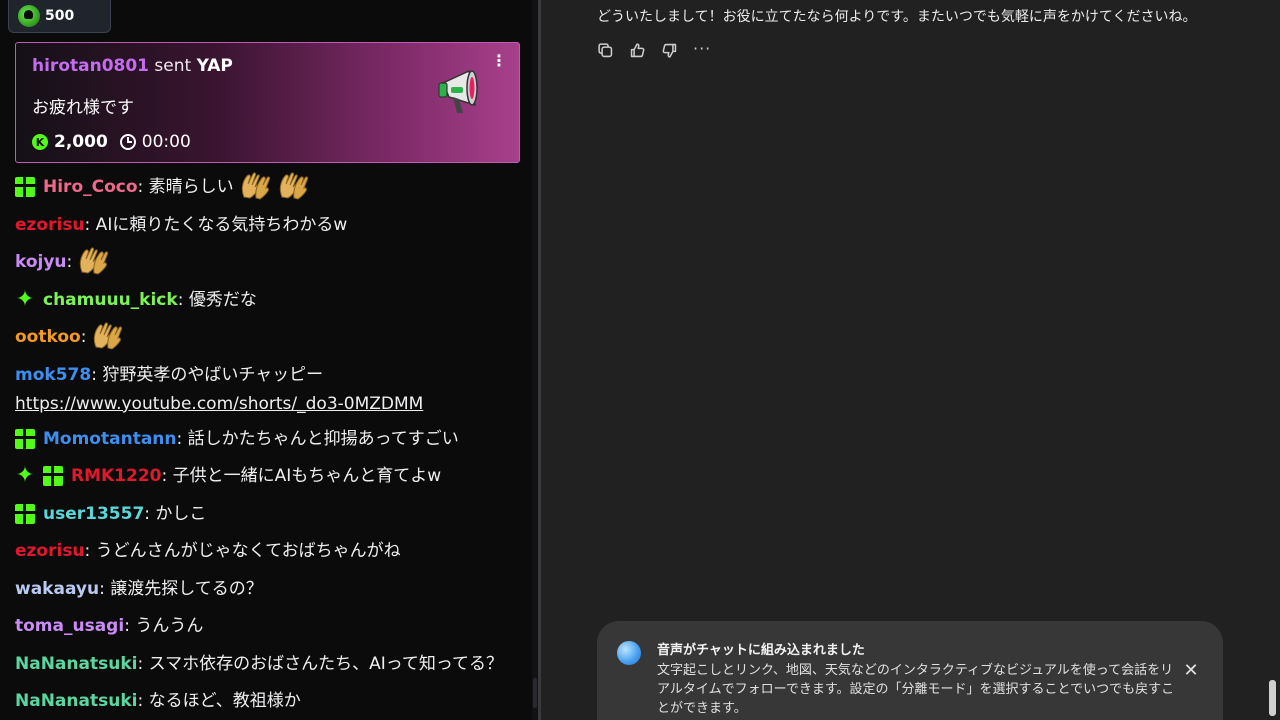 This screenshot has height=720, width=1280. Describe the element at coordinates (110, 439) in the screenshot. I see `chat-username: Momotantann` at that location.